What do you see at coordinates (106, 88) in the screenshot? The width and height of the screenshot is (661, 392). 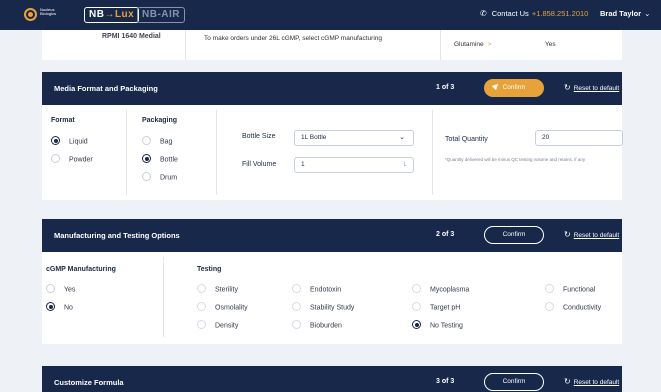 I see `section-title: Media Format and Packaging` at bounding box center [106, 88].